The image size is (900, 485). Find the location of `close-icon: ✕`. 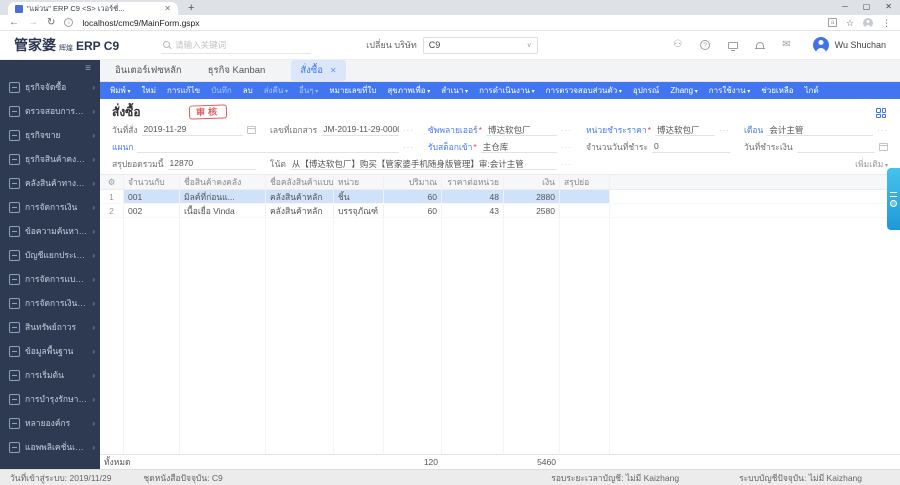

close-icon: ✕ is located at coordinates (333, 70).